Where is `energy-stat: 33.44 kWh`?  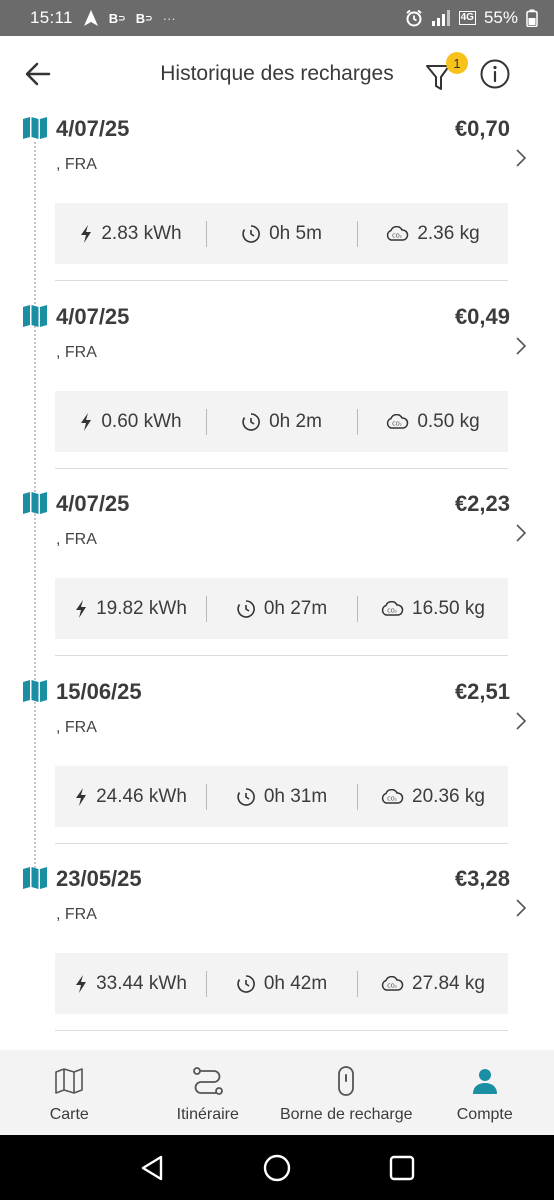 energy-stat: 33.44 kWh is located at coordinates (130, 983).